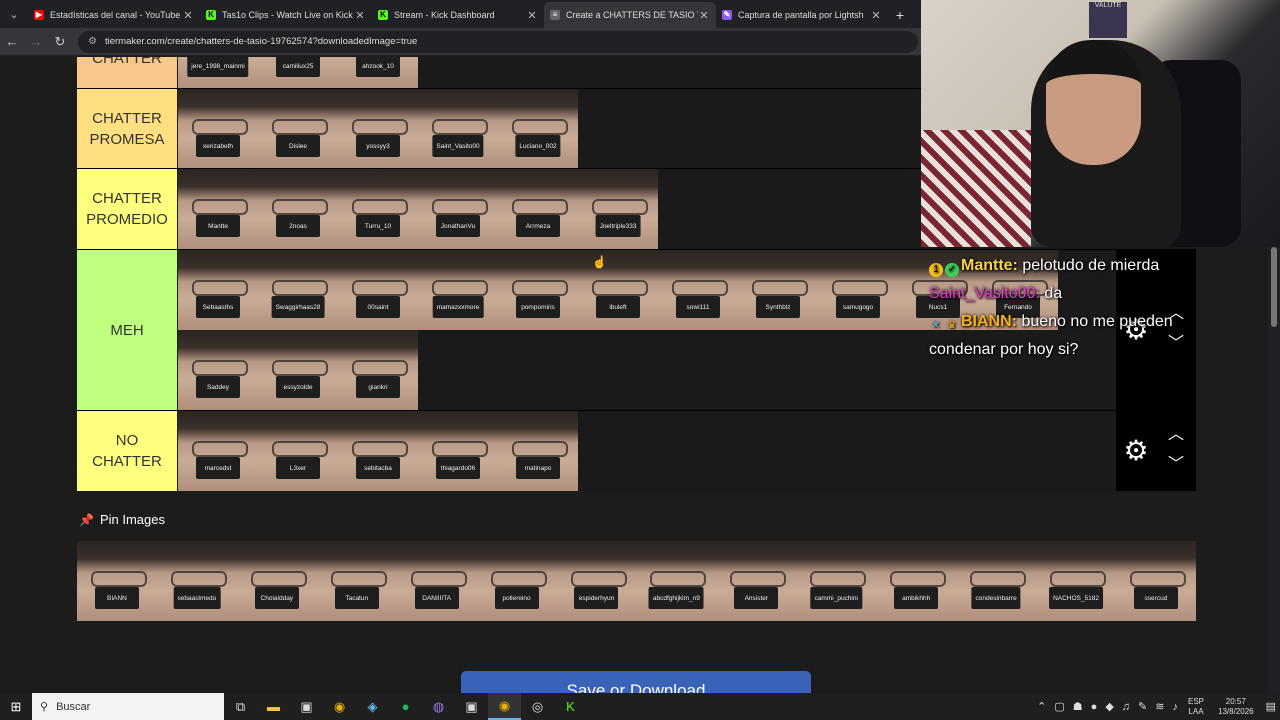  What do you see at coordinates (458, 129) in the screenshot?
I see `chatter-image: Saint_Vasito00` at bounding box center [458, 129].